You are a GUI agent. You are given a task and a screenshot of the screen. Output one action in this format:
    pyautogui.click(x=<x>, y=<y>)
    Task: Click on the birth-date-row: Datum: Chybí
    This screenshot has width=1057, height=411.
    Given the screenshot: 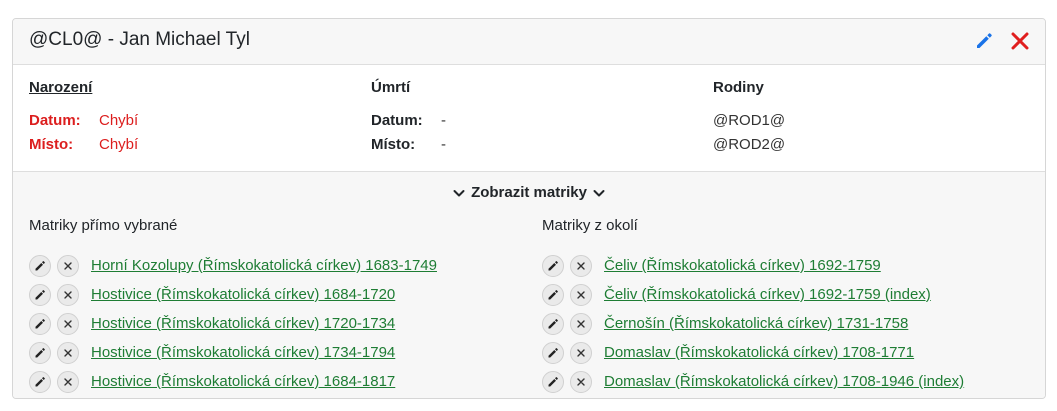 What is the action you would take?
    pyautogui.click(x=83, y=120)
    